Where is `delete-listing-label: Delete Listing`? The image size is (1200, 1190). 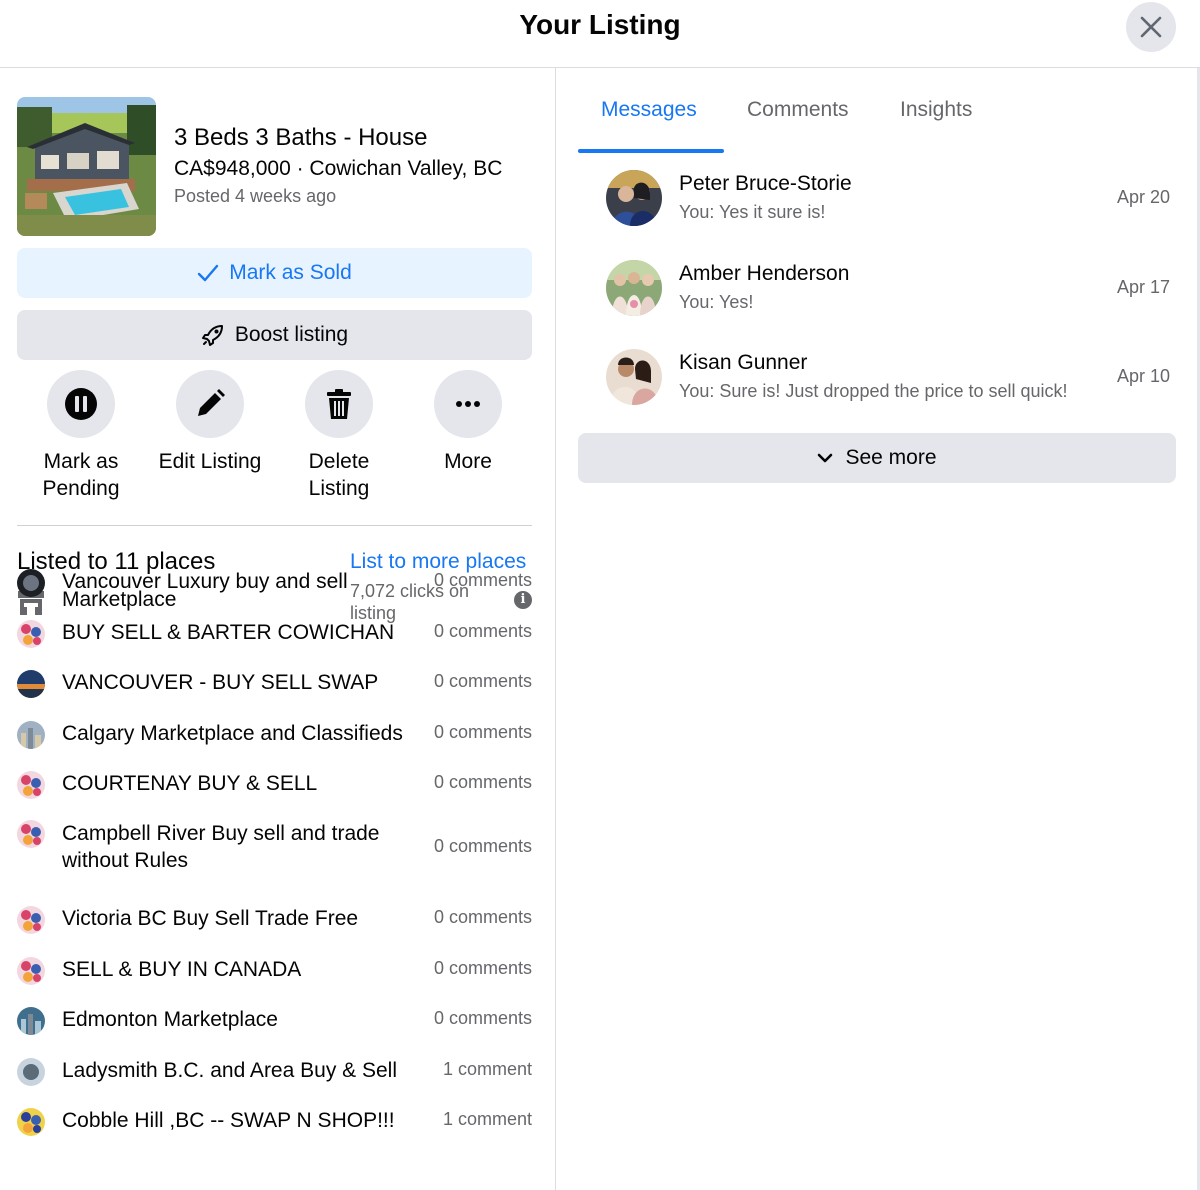
delete-listing-label: Delete Listing is located at coordinates (339, 475).